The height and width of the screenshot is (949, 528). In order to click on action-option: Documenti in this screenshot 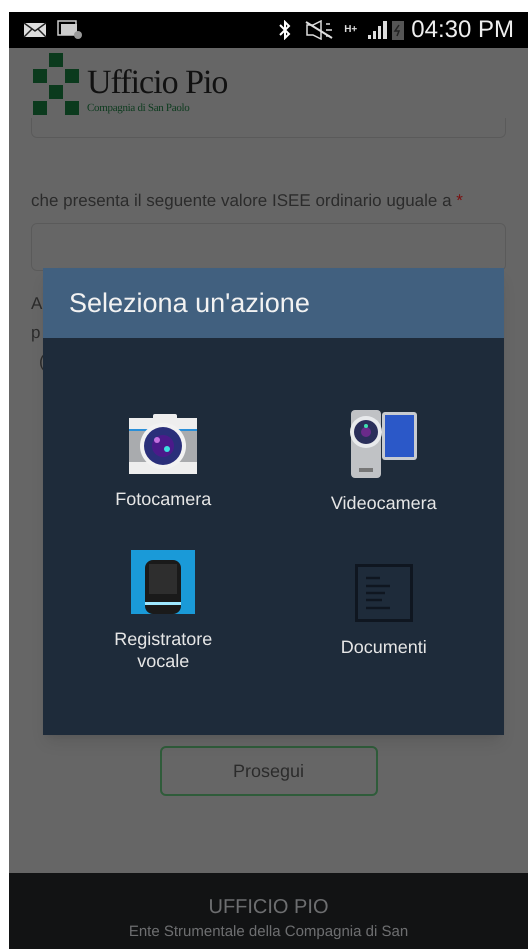, I will do `click(384, 610)`.